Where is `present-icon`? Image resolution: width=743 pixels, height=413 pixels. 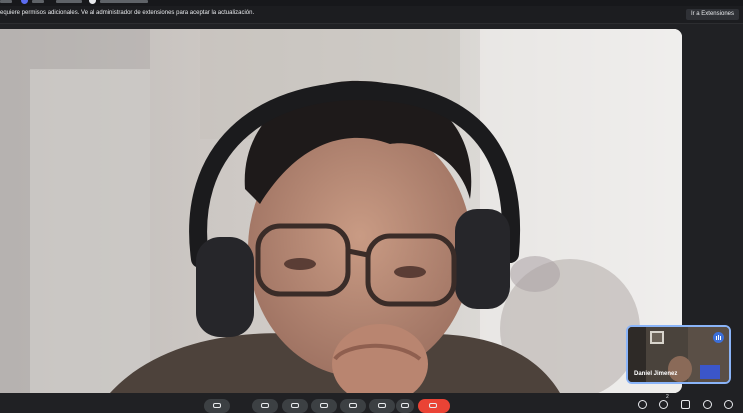 present-icon is located at coordinates (353, 405).